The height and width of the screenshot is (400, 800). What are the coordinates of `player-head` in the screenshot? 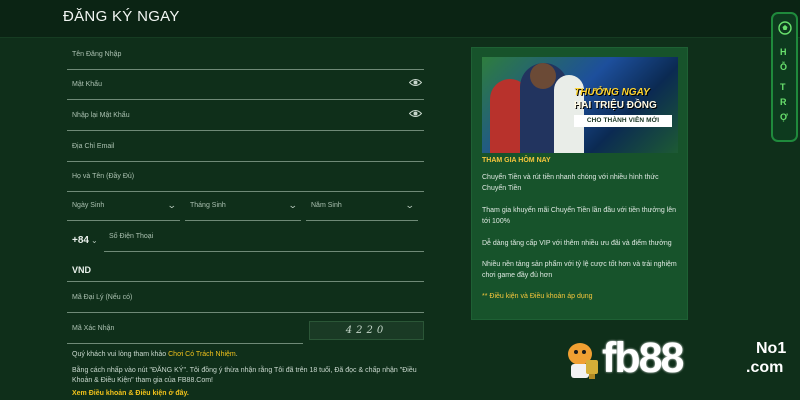 It's located at (543, 76).